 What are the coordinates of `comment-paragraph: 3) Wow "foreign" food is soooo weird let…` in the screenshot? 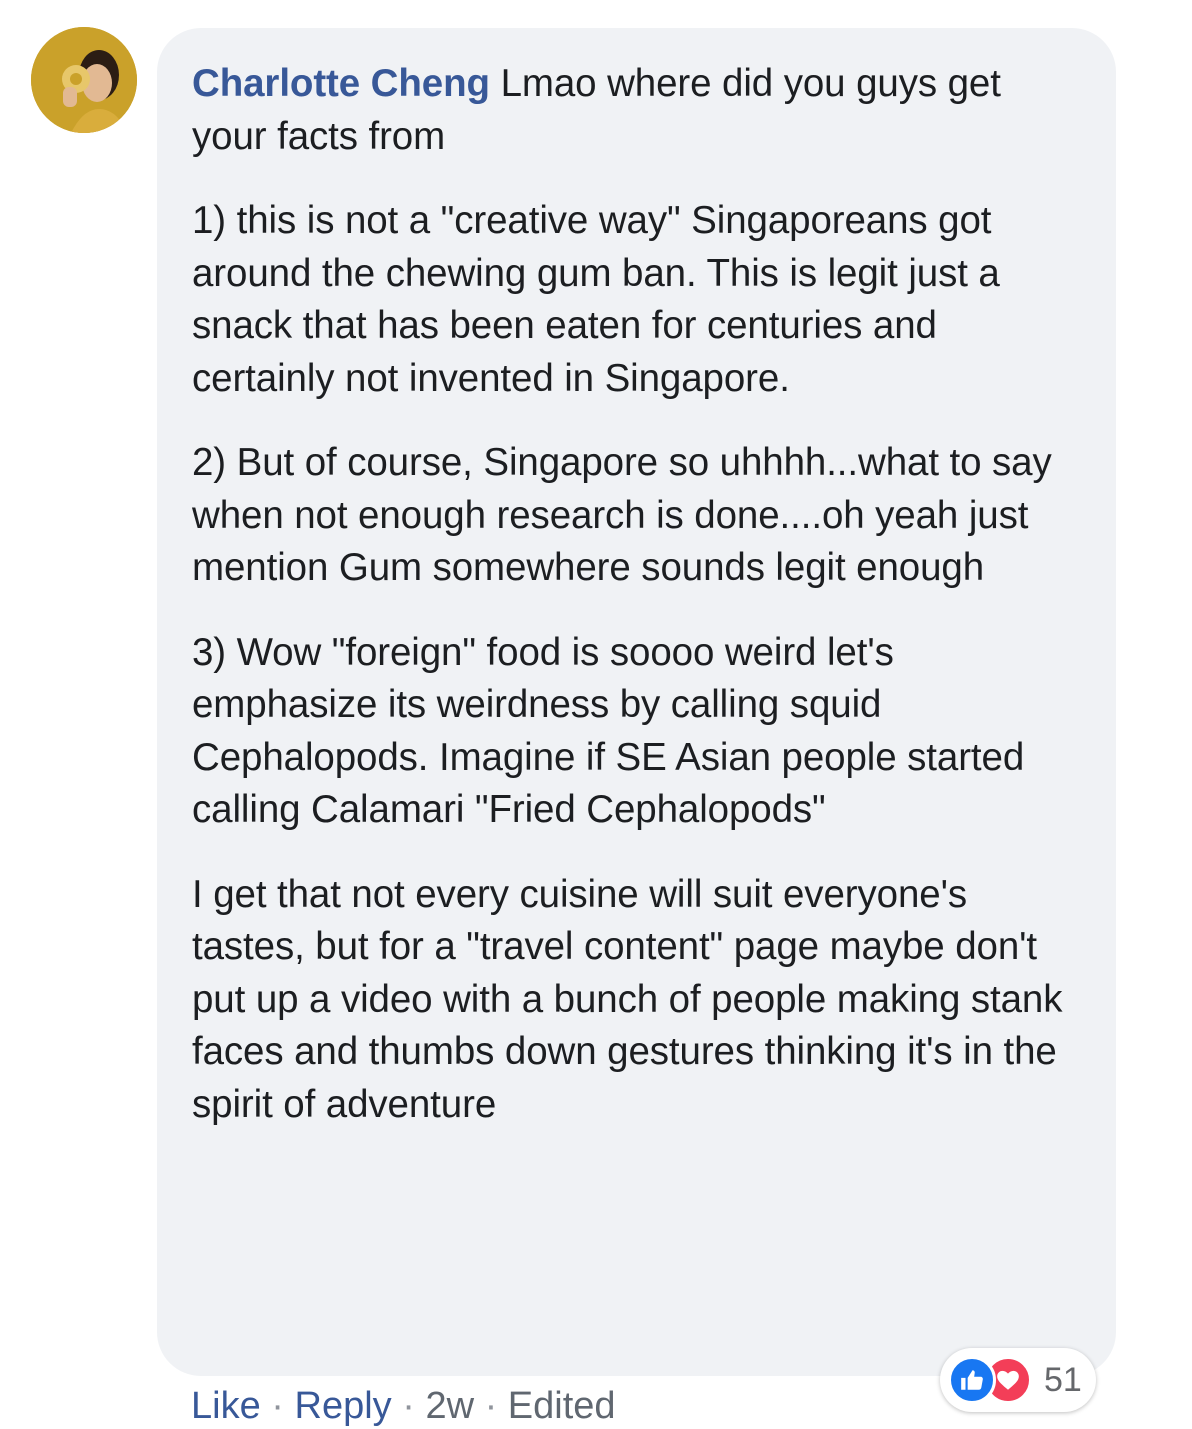 It's located at (608, 731).